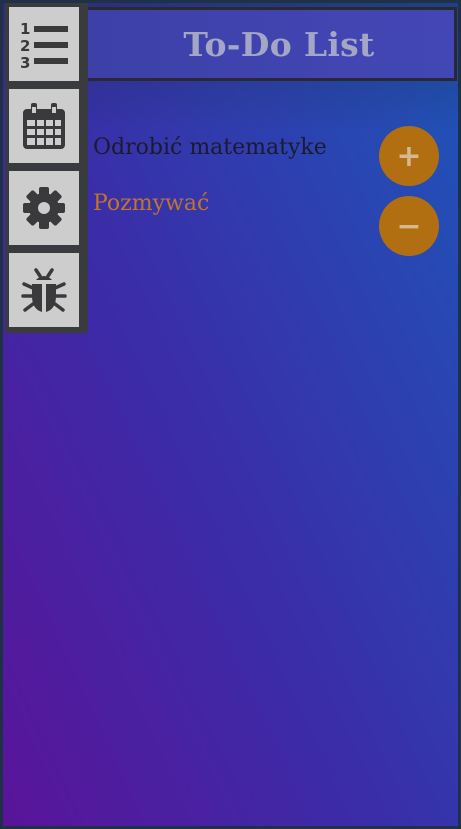  I want to click on minus-icon: −, so click(409, 226).